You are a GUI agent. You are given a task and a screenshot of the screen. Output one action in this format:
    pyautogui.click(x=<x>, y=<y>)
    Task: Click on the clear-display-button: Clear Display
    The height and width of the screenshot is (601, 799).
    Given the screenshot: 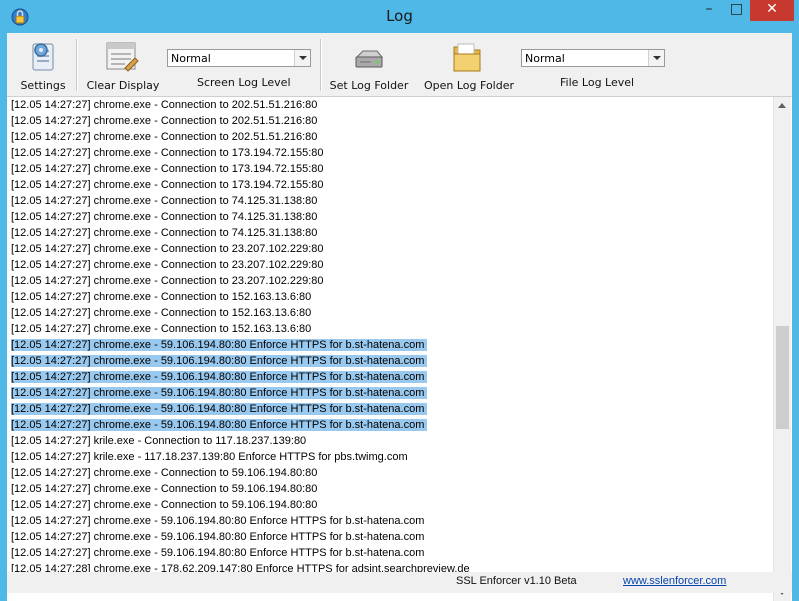 What is the action you would take?
    pyautogui.click(x=123, y=65)
    